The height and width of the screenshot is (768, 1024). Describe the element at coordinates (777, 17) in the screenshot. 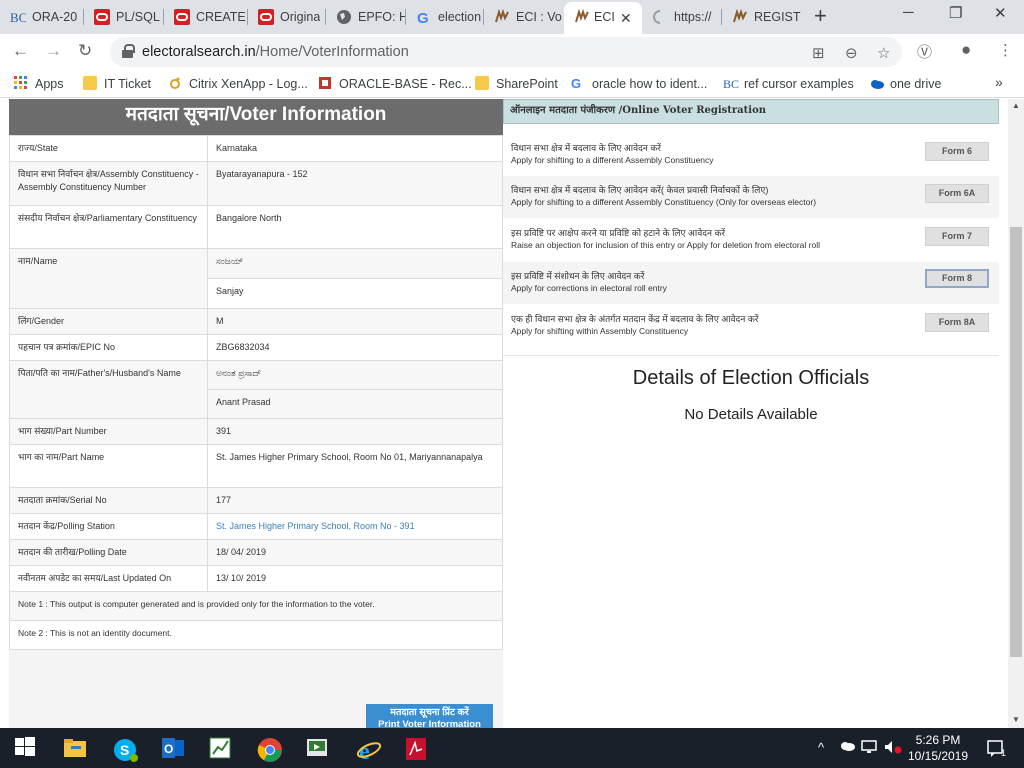

I see `tab-title: REGIST` at that location.